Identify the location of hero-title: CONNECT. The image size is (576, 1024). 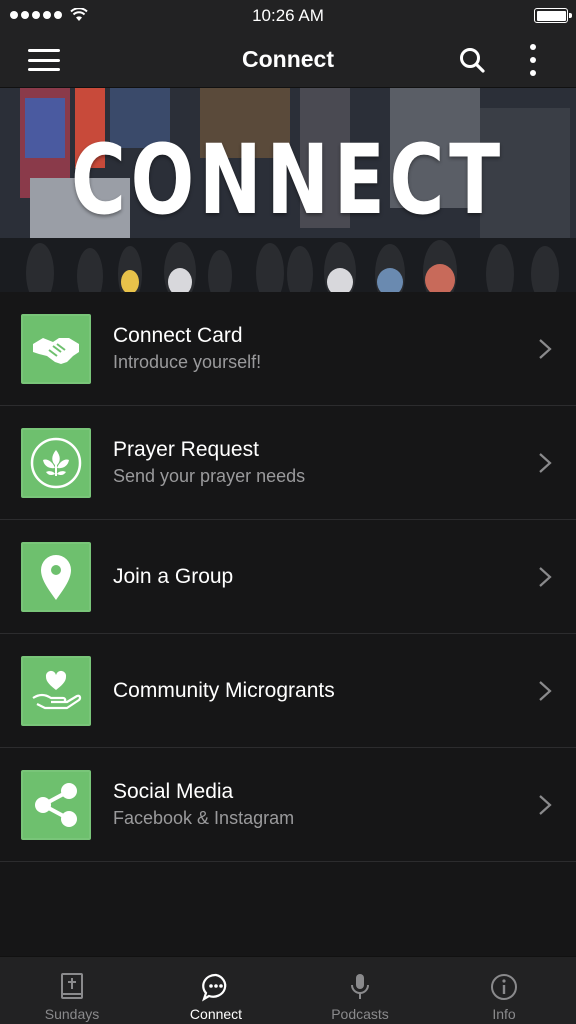
(288, 180).